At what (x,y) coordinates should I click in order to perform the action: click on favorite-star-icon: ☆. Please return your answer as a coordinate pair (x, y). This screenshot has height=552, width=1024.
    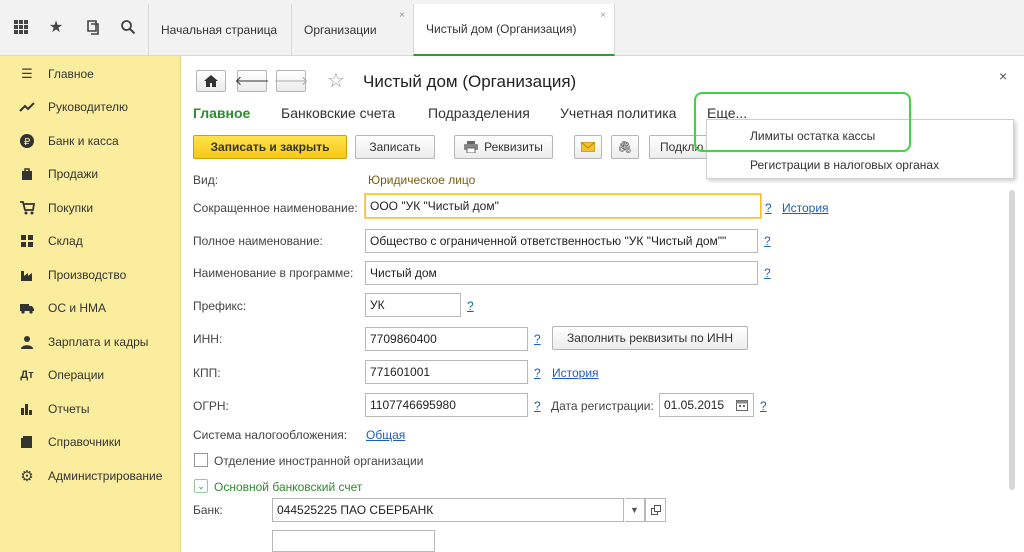
    Looking at the image, I should click on (336, 80).